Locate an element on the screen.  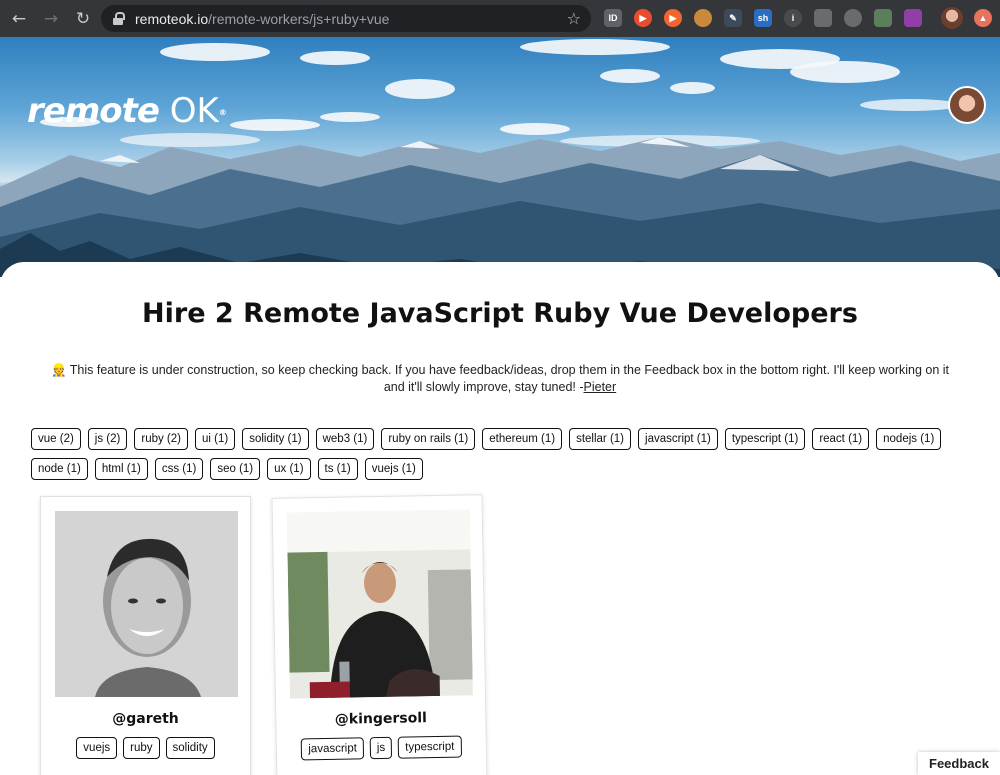
pieter-link: Pieter is located at coordinates (600, 387).